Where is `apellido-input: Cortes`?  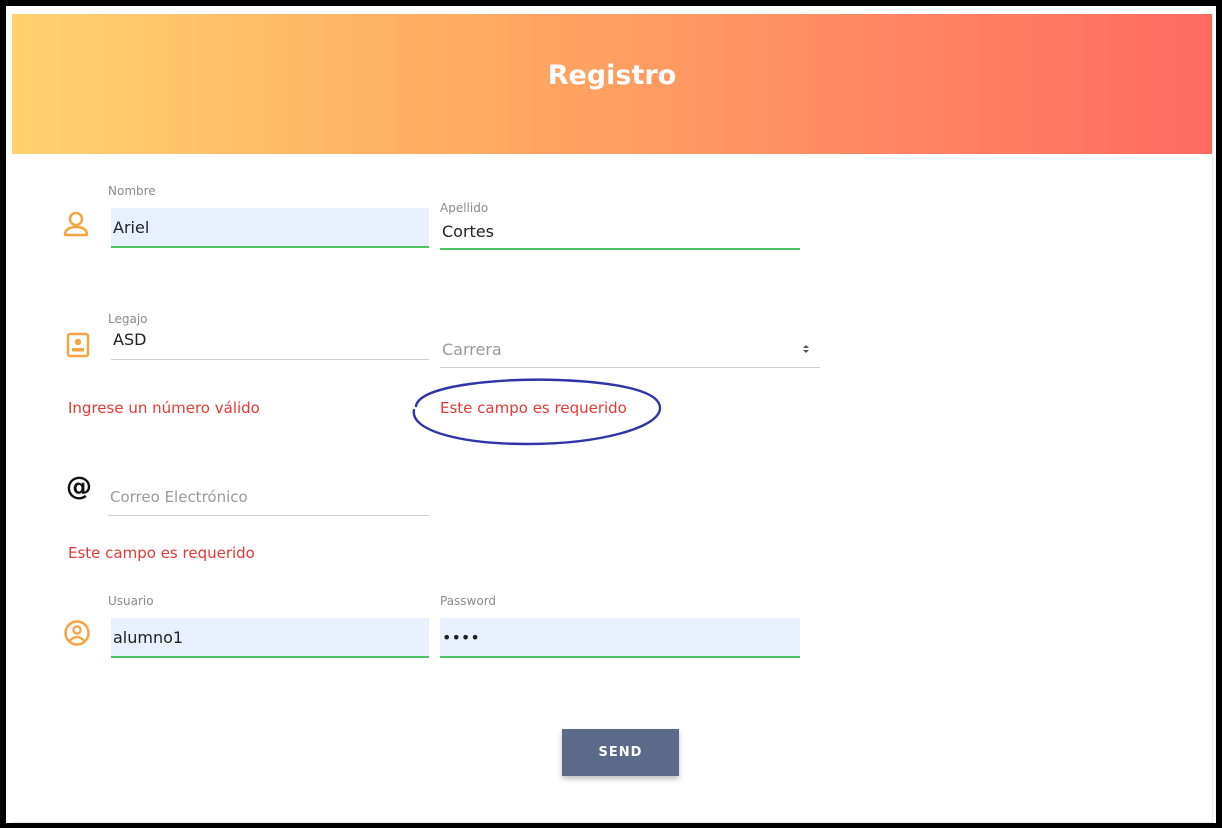 apellido-input: Cortes is located at coordinates (620, 230).